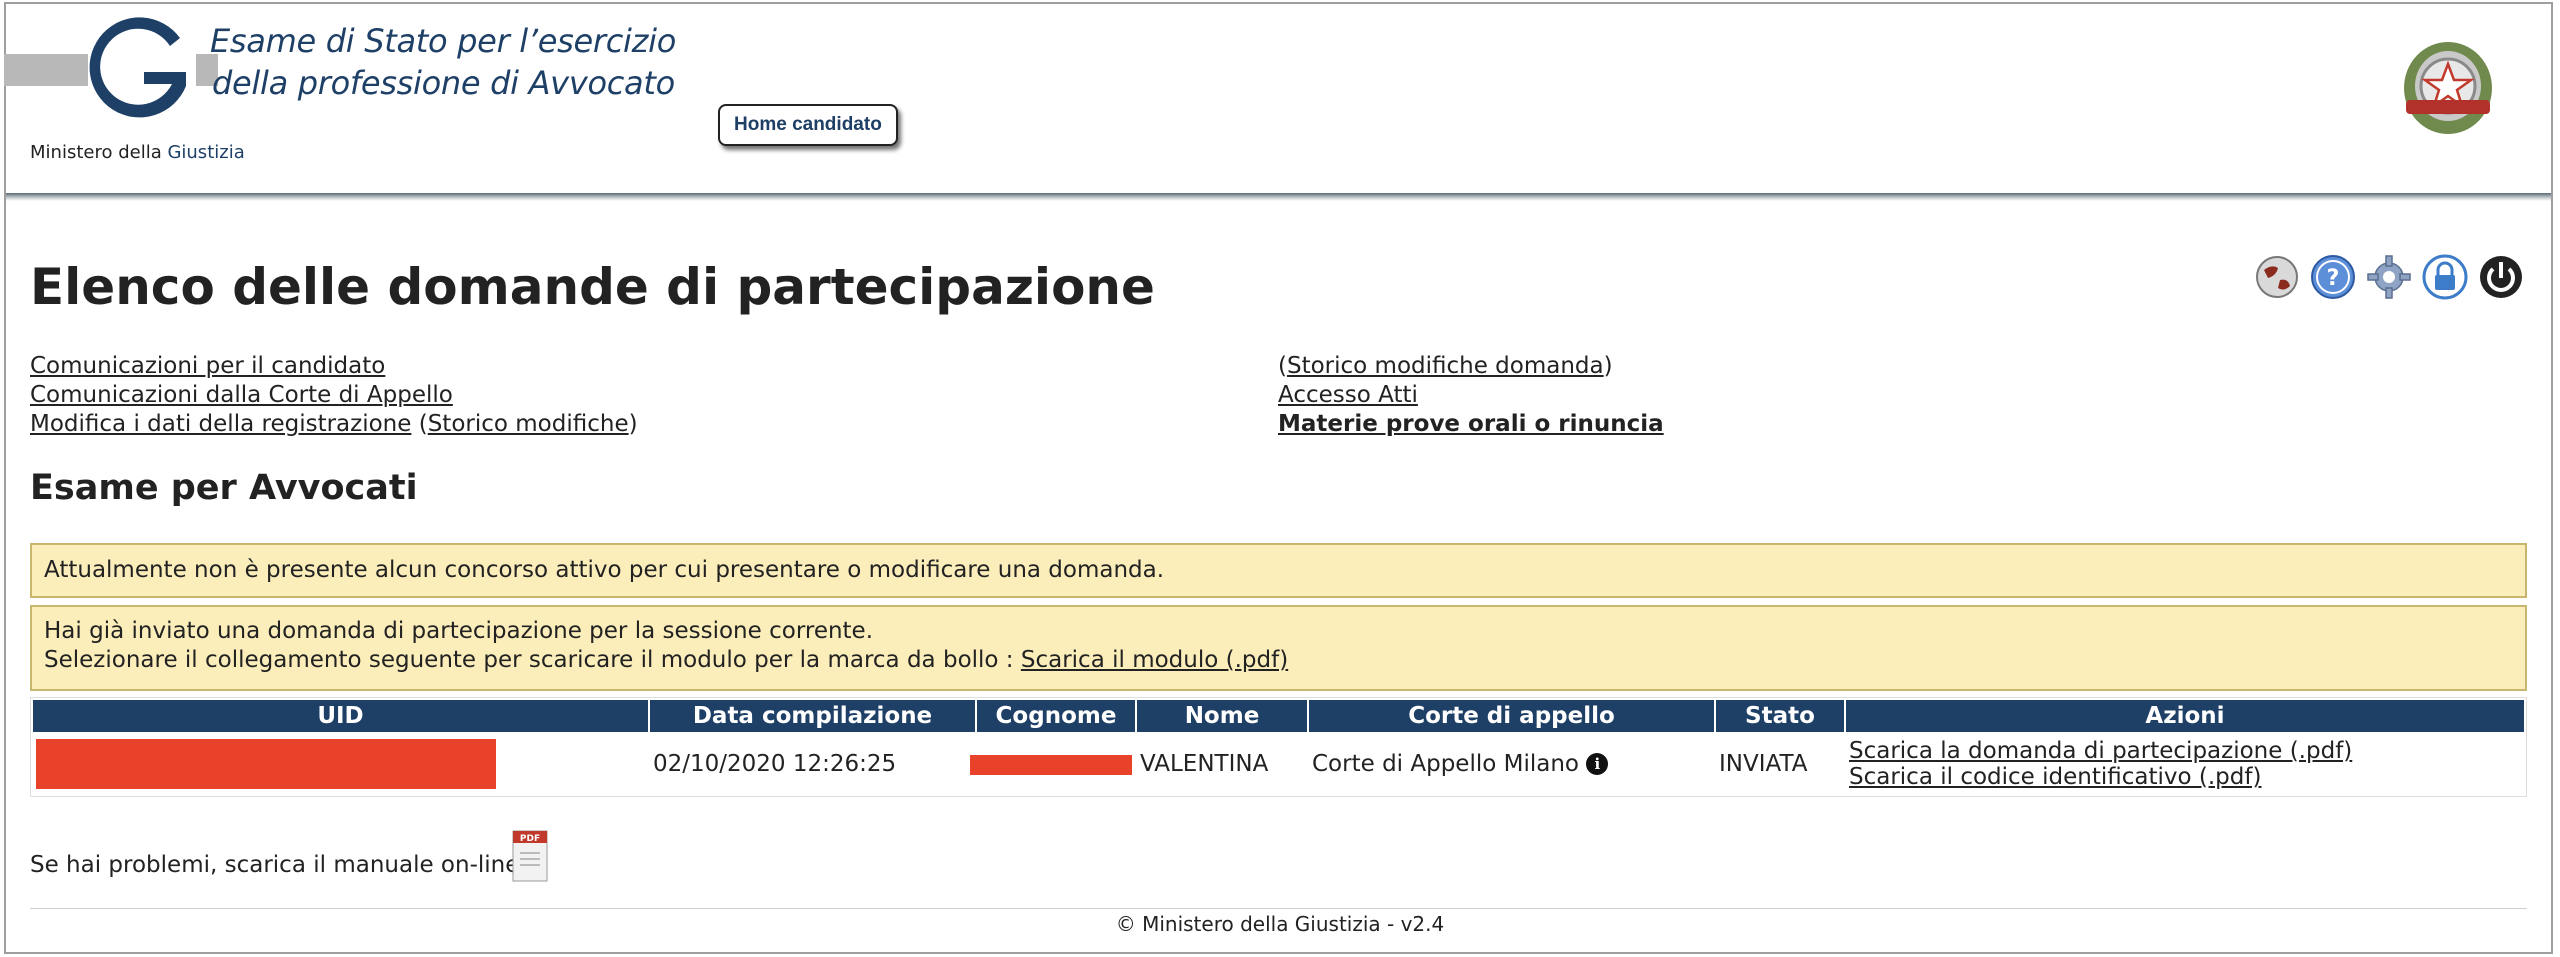  I want to click on globe-icon, so click(2277, 277).